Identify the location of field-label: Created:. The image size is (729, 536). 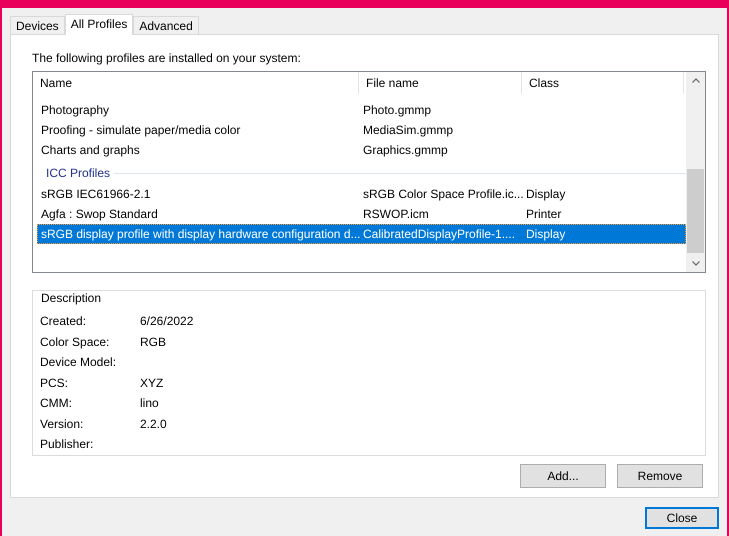
(64, 321).